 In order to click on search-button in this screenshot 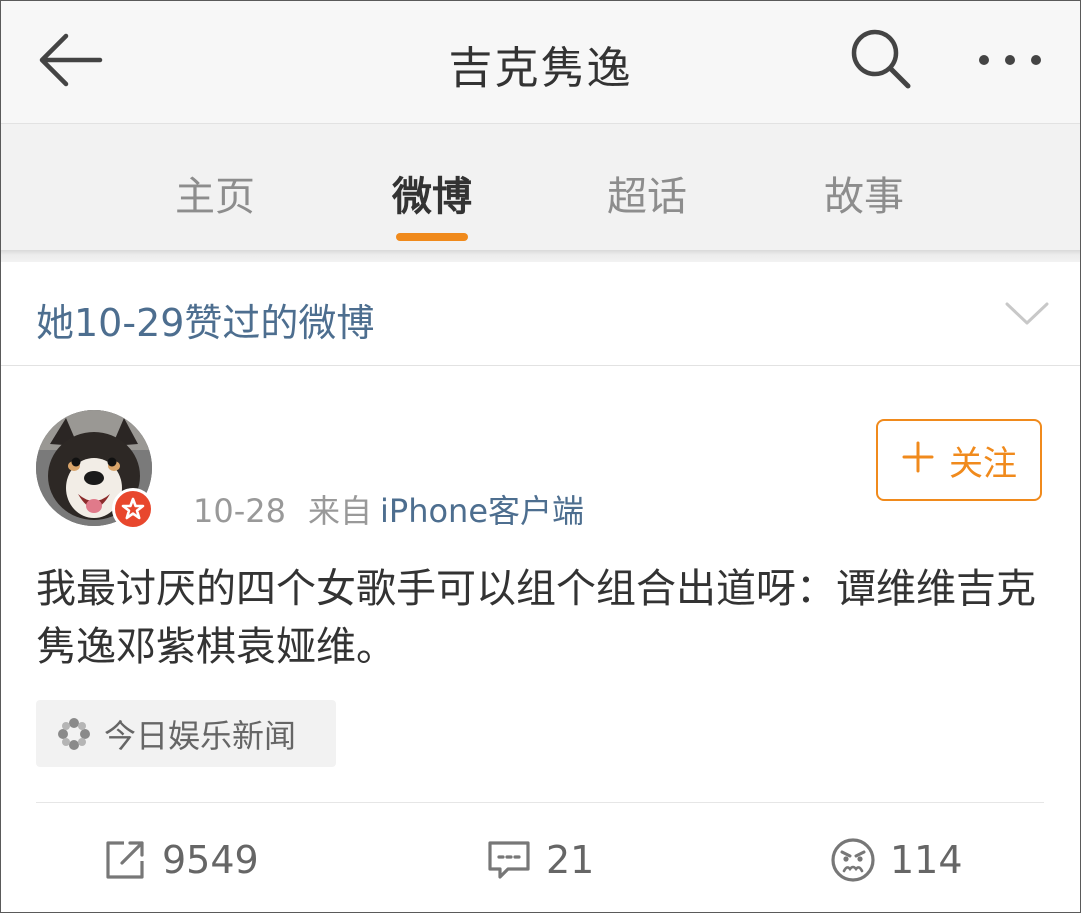, I will do `click(880, 58)`.